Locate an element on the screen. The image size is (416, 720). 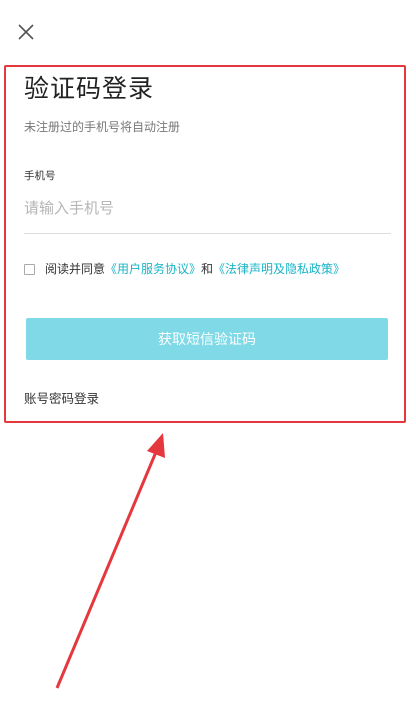
phone-label: 手机号 is located at coordinates (40, 176).